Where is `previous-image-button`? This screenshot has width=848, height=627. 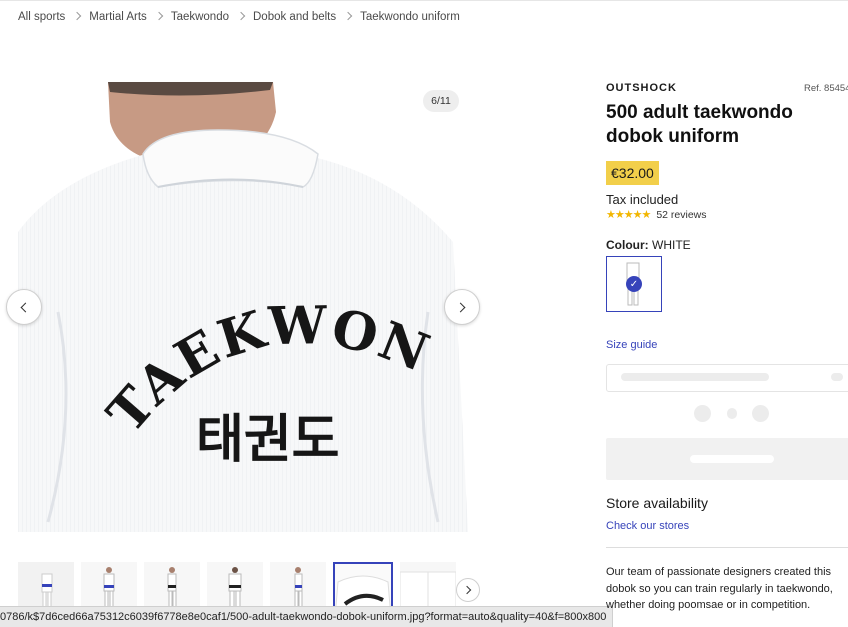 previous-image-button is located at coordinates (24, 307).